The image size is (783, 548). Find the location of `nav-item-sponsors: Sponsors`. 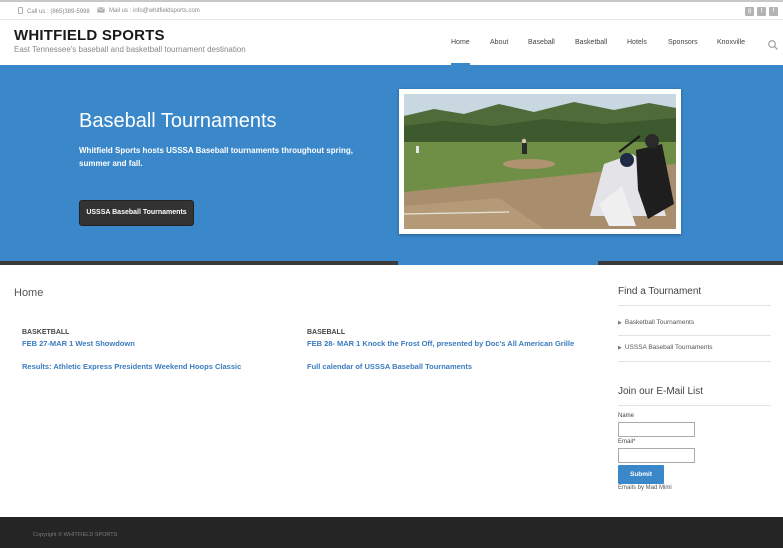

nav-item-sponsors: Sponsors is located at coordinates (683, 42).